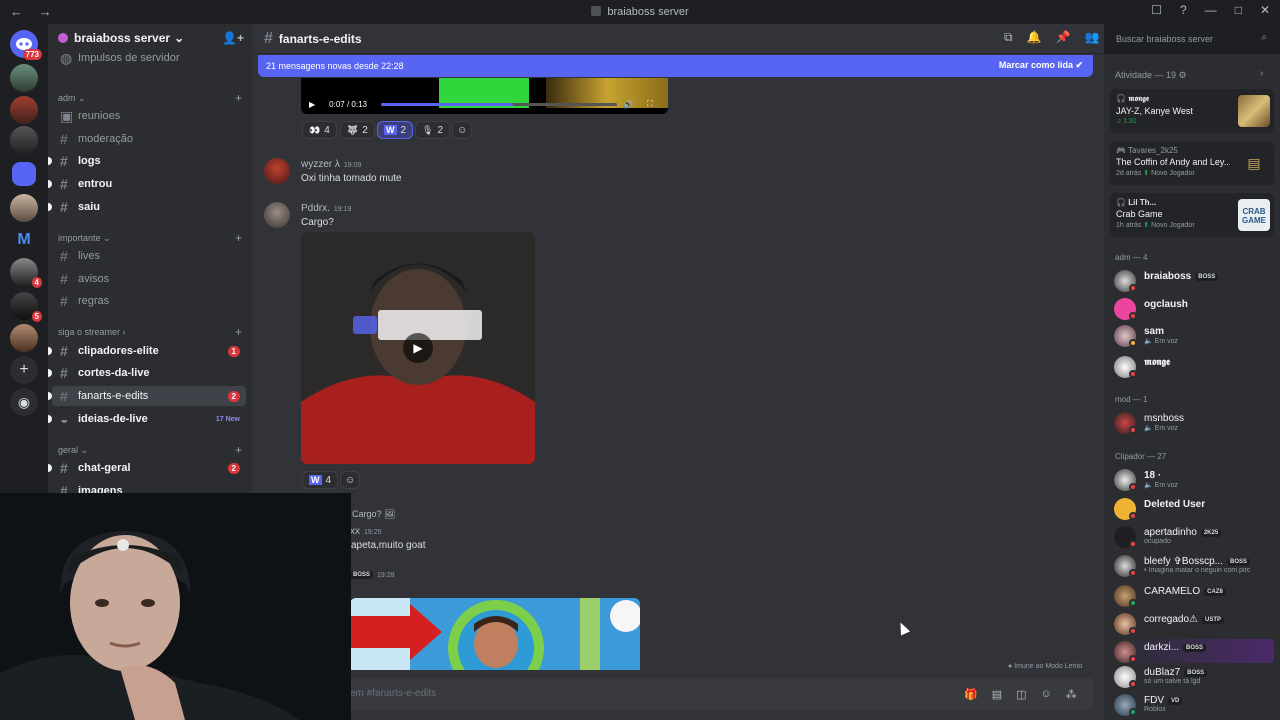  What do you see at coordinates (149, 139) in the screenshot?
I see `channel-moderacao: # moderação` at bounding box center [149, 139].